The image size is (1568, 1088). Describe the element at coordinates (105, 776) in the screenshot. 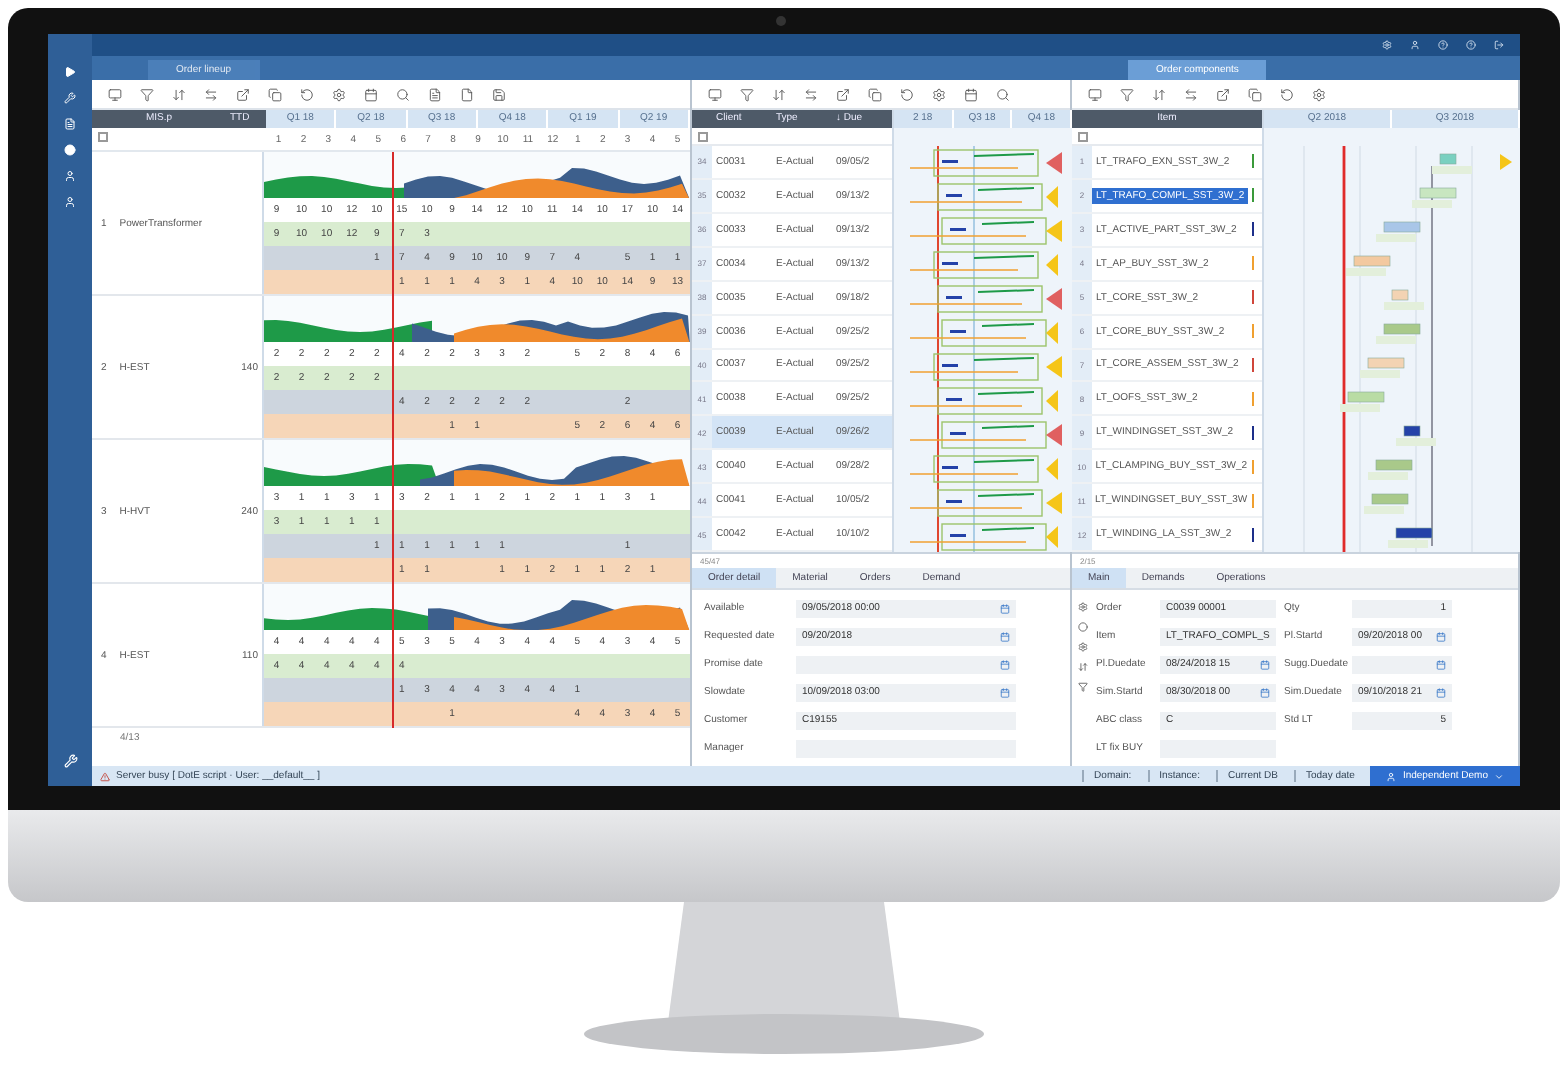

I see `warning-icon` at that location.